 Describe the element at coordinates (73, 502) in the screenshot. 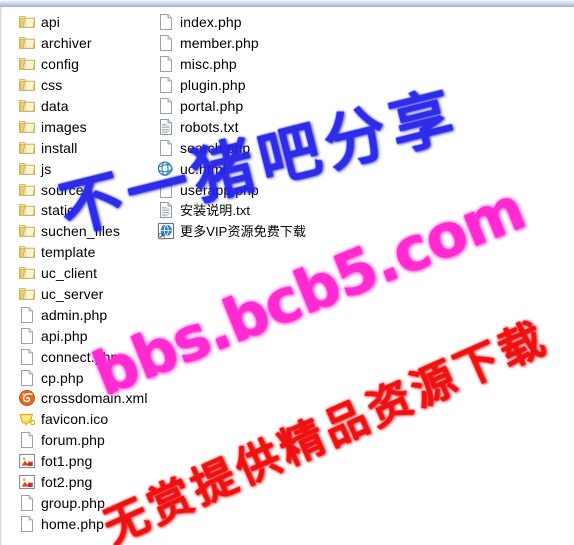

I see `file-name-label: group.php` at that location.